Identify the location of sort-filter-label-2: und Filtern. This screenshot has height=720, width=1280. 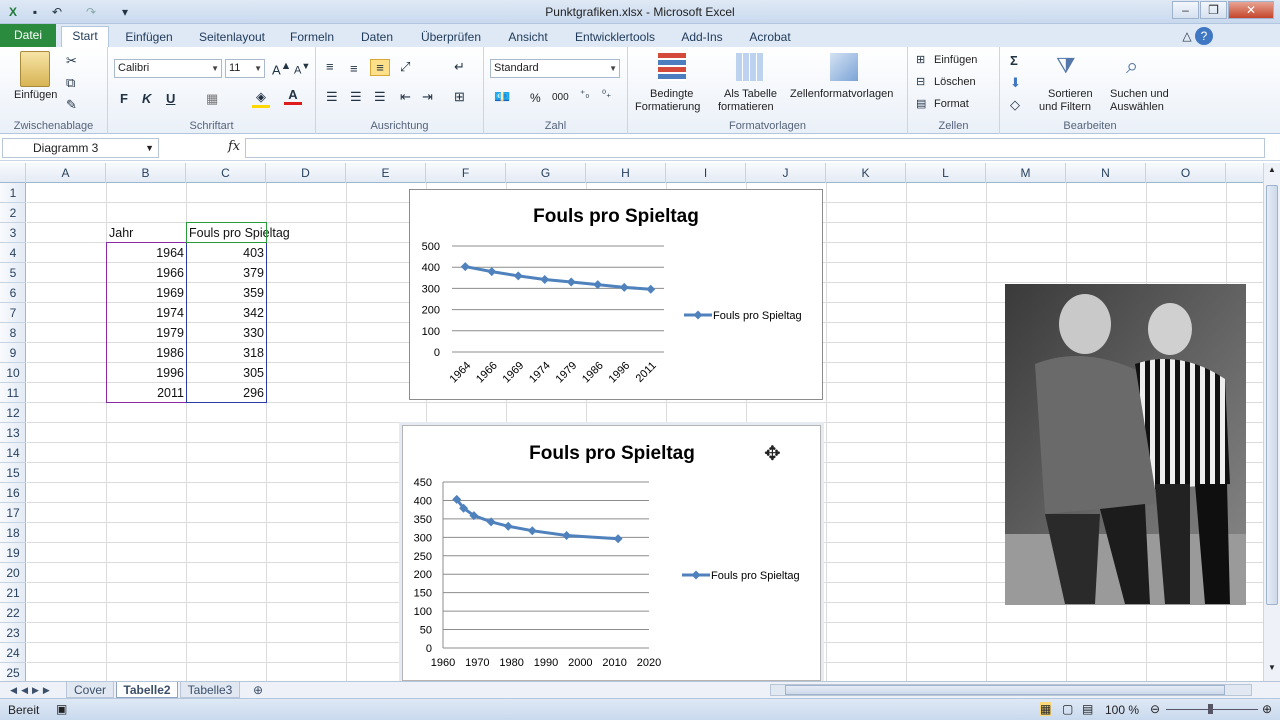
(1065, 107).